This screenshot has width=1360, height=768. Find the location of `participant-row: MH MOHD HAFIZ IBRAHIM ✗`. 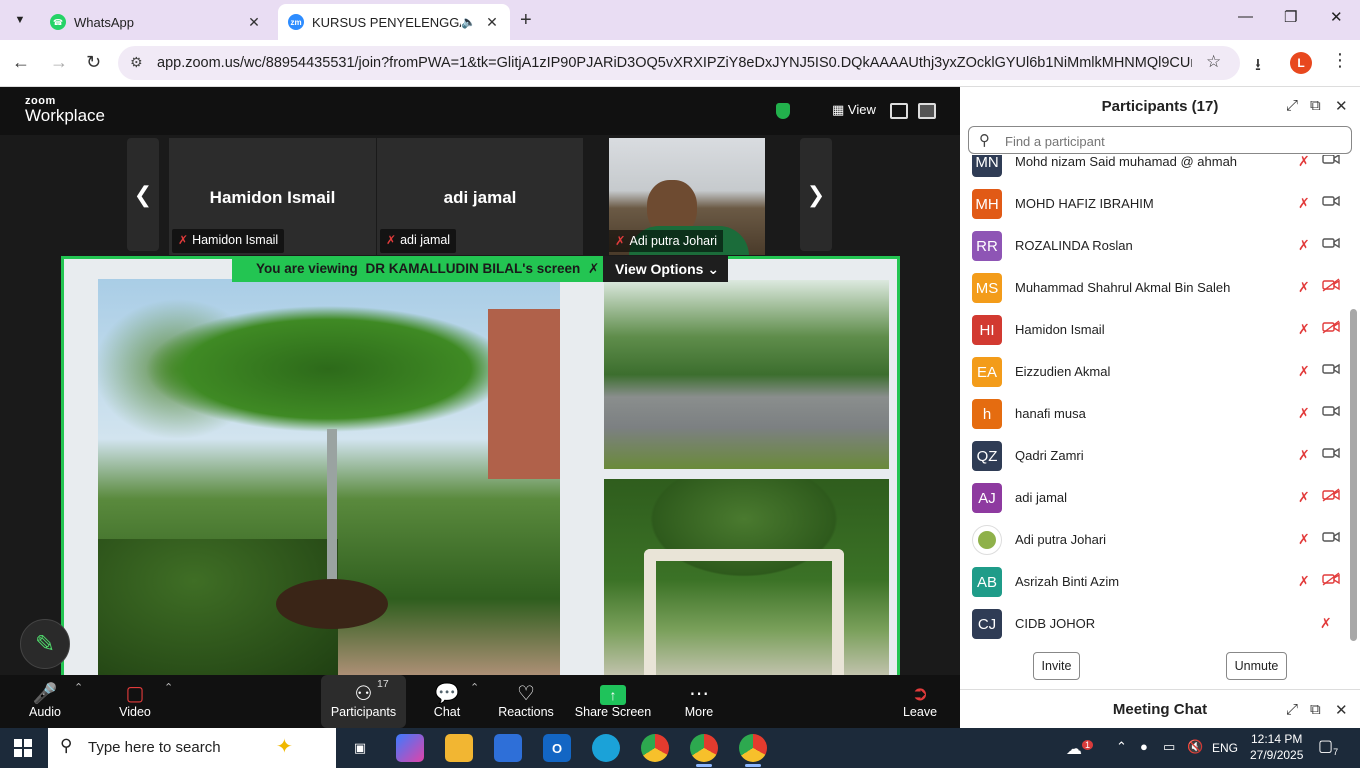

participant-row: MH MOHD HAFIZ IBRAHIM ✗ is located at coordinates (1154, 204).